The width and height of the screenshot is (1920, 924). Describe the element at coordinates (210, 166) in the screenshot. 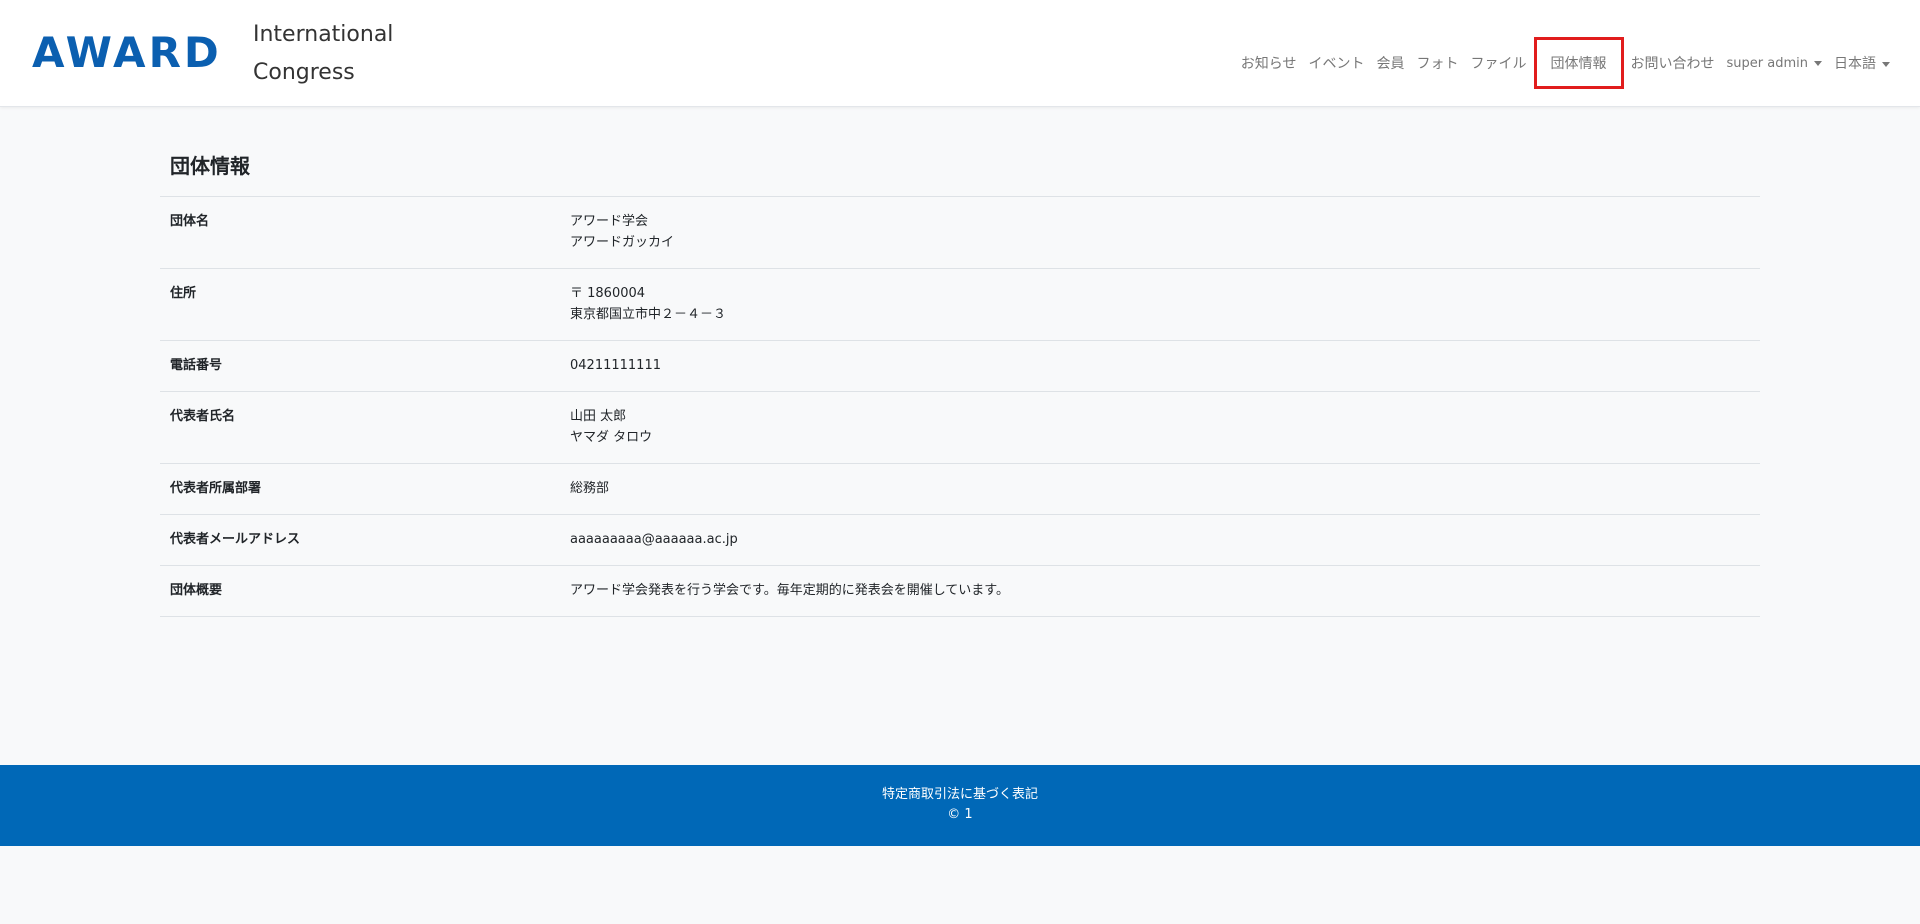

I see `page-title: 団体情報` at that location.